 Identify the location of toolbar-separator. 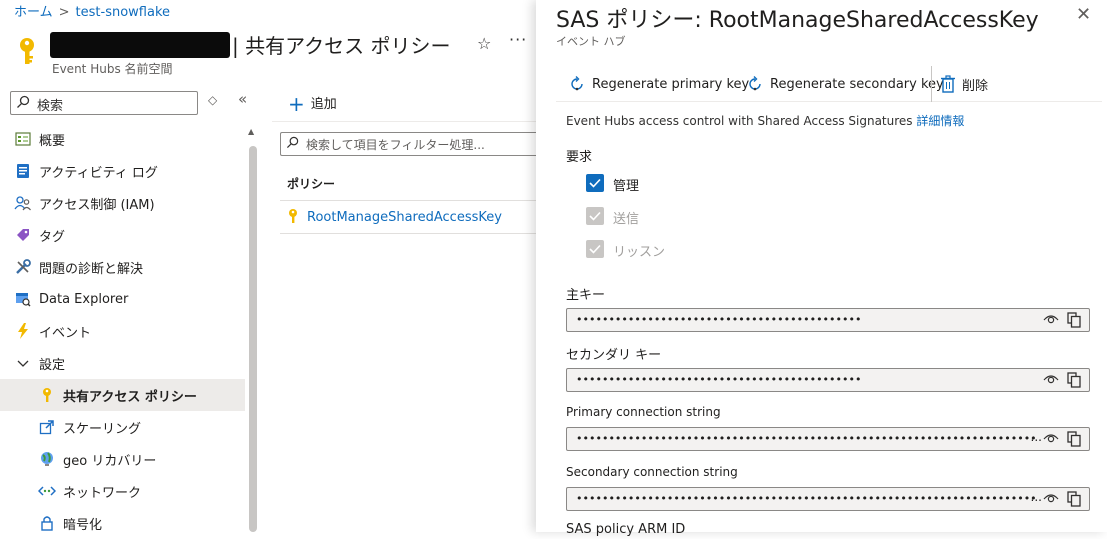
(931, 84).